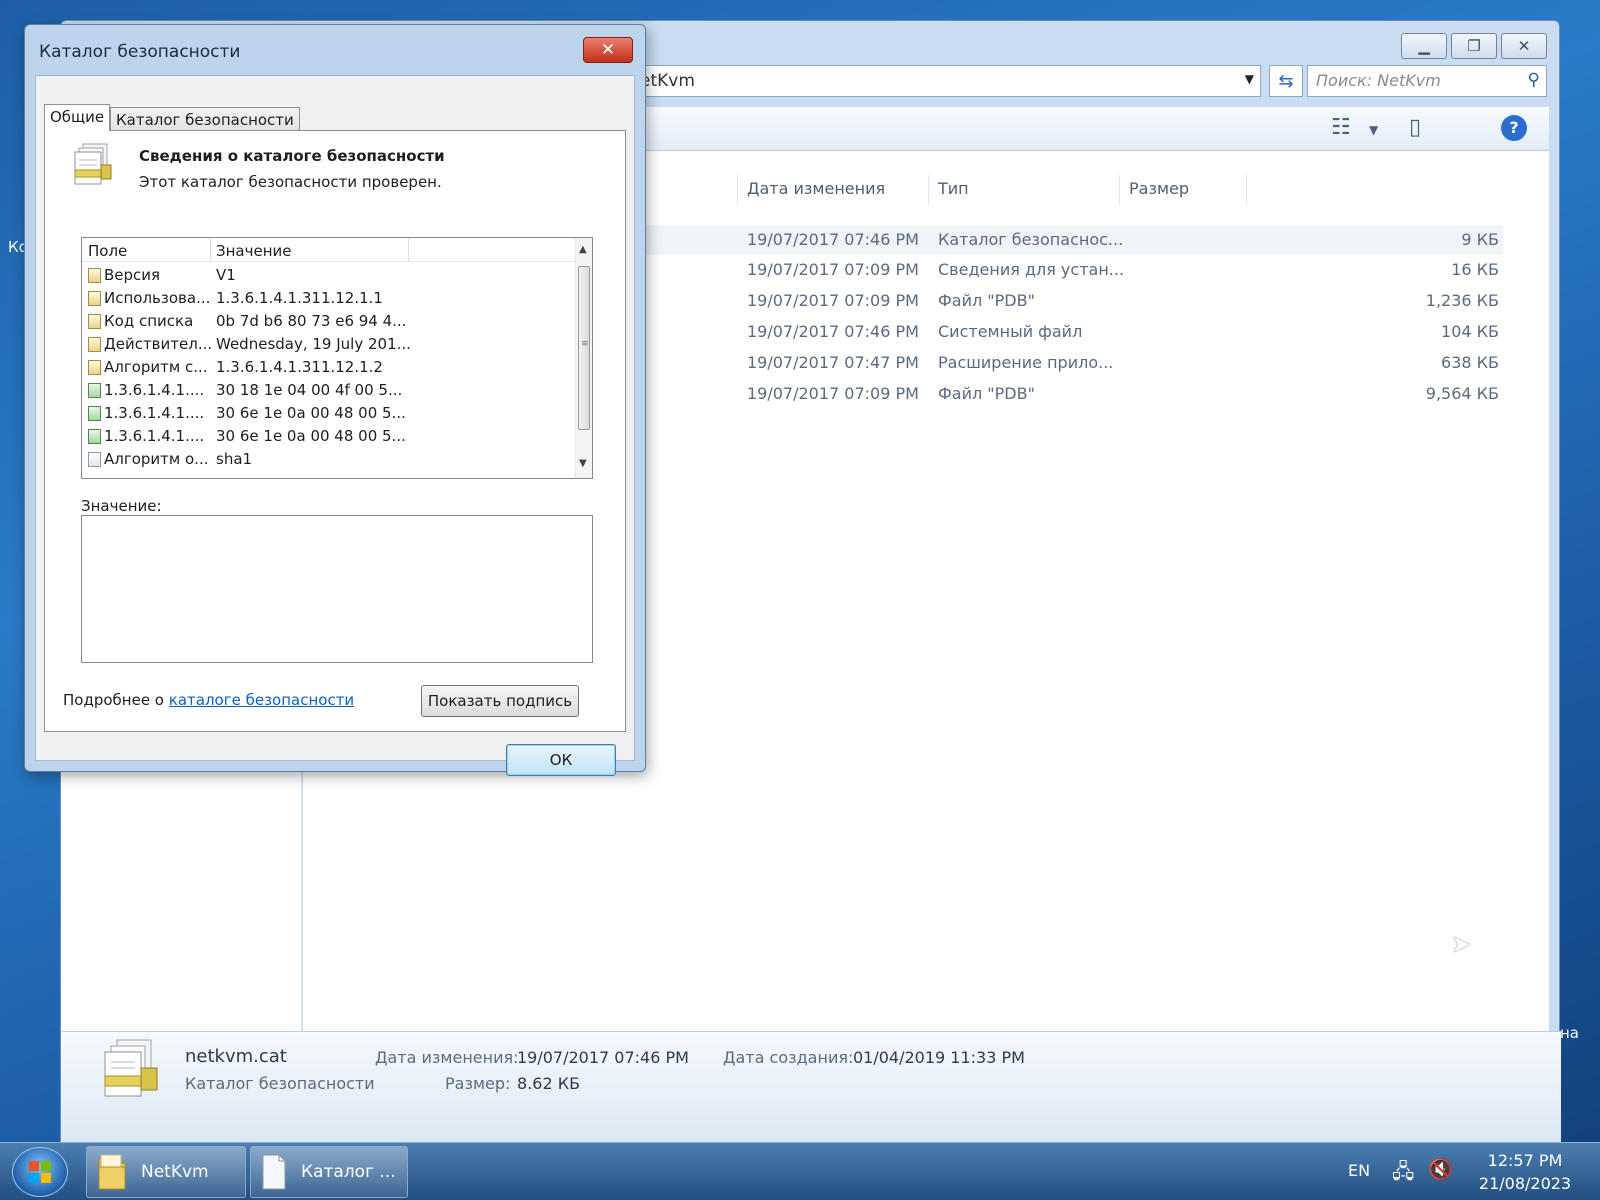 This screenshot has height=1200, width=1600. I want to click on scrollbar-thumb: ≡, so click(584, 348).